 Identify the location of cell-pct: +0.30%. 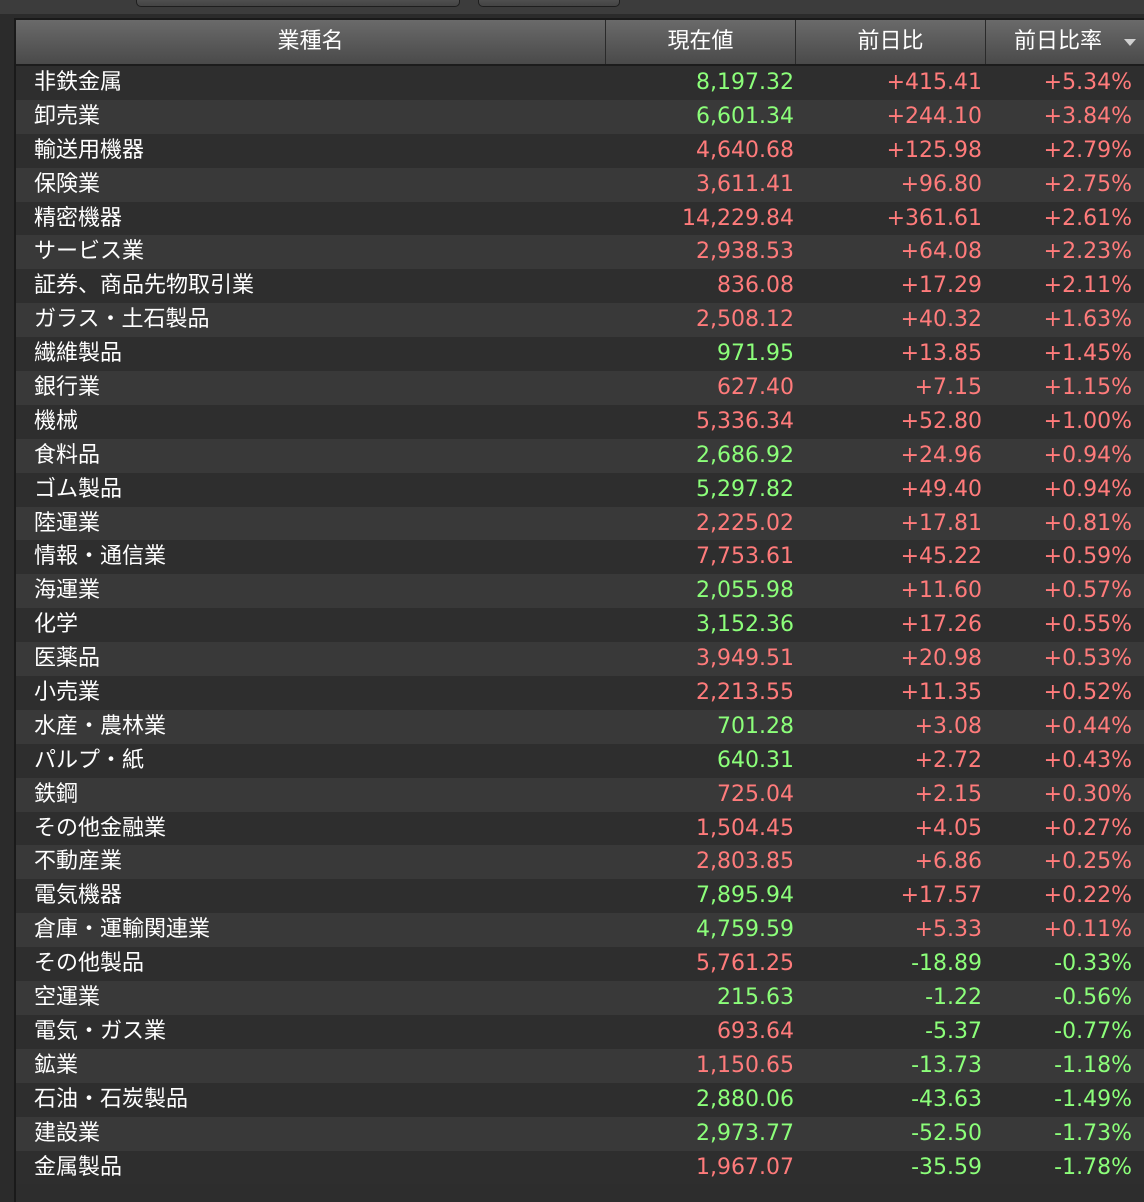
(1087, 794).